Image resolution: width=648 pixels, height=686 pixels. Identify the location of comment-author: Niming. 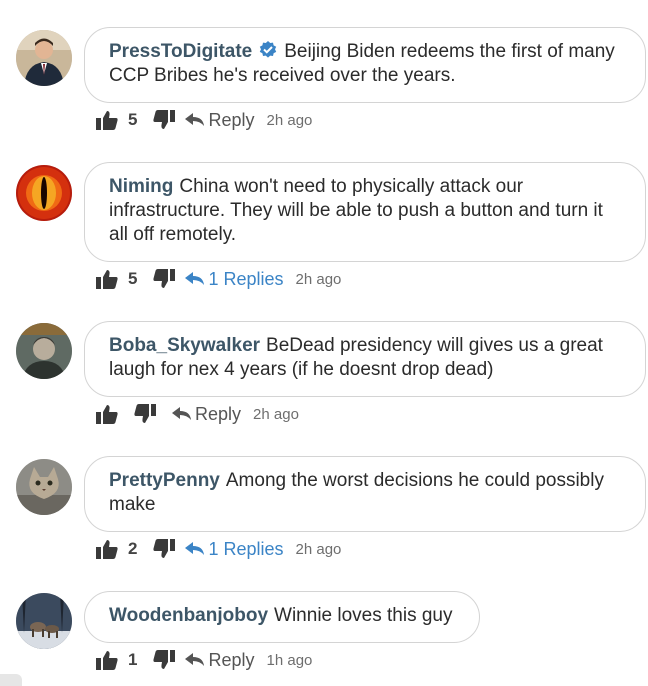
(141, 186).